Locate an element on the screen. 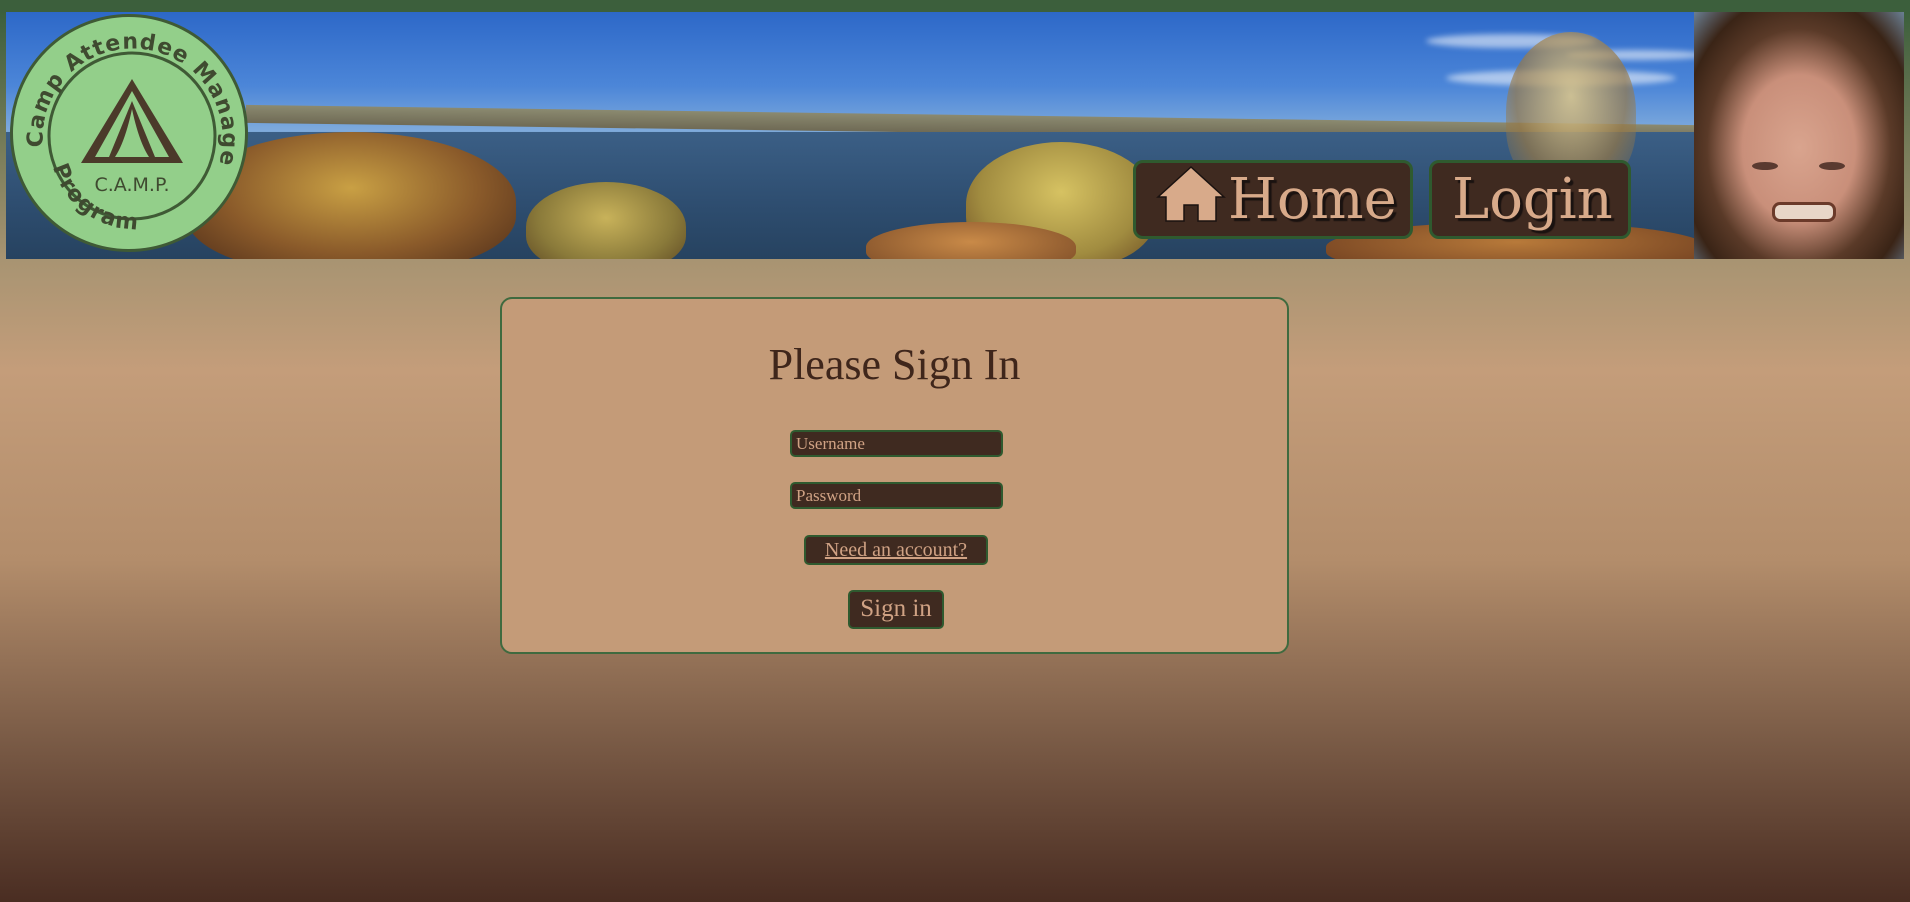 The height and width of the screenshot is (902, 1910). signin-title: Please Sign In is located at coordinates (894, 364).